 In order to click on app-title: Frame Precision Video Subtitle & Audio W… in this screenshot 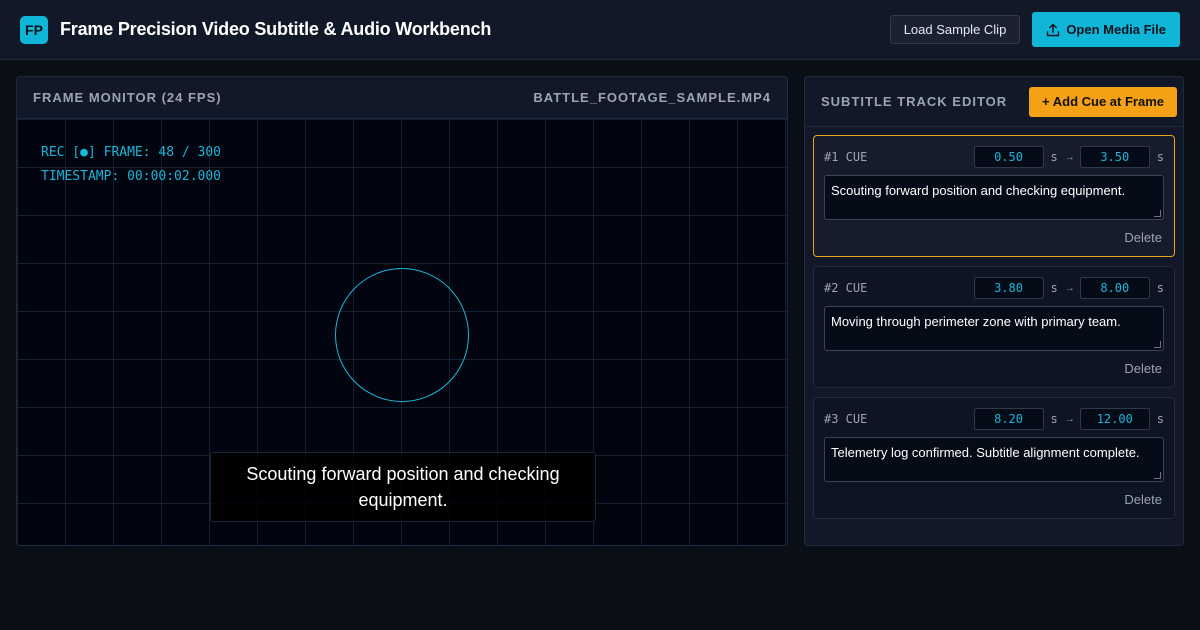, I will do `click(276, 29)`.